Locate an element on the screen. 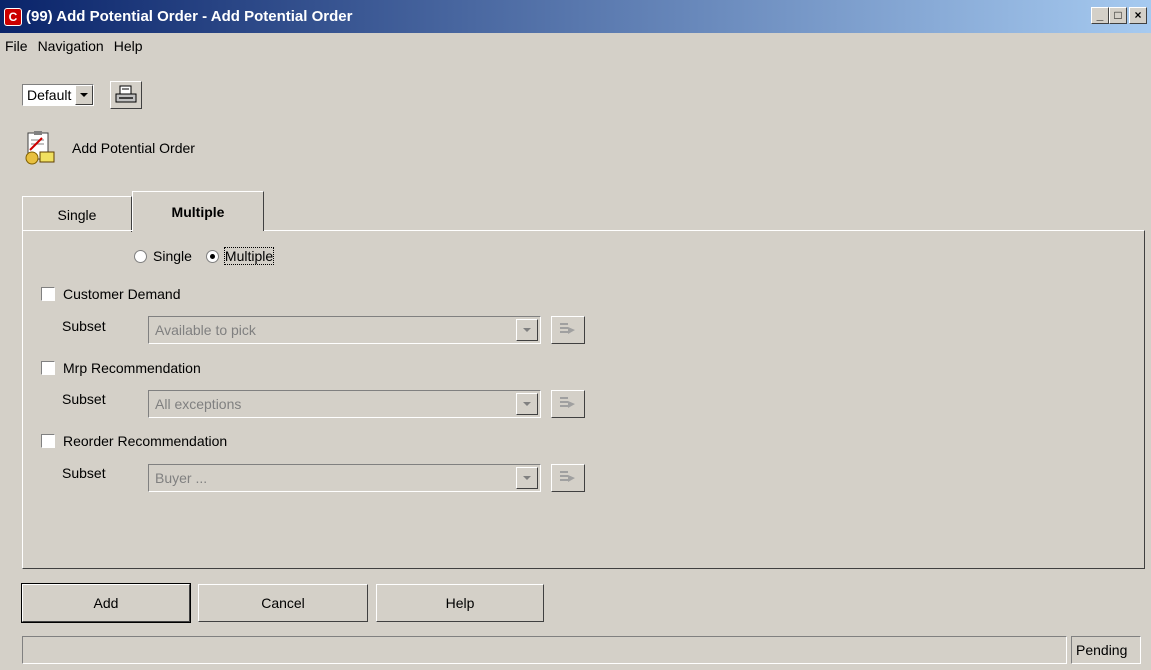 The width and height of the screenshot is (1151, 670). customer-demand-subset-label: Subset is located at coordinates (84, 326).